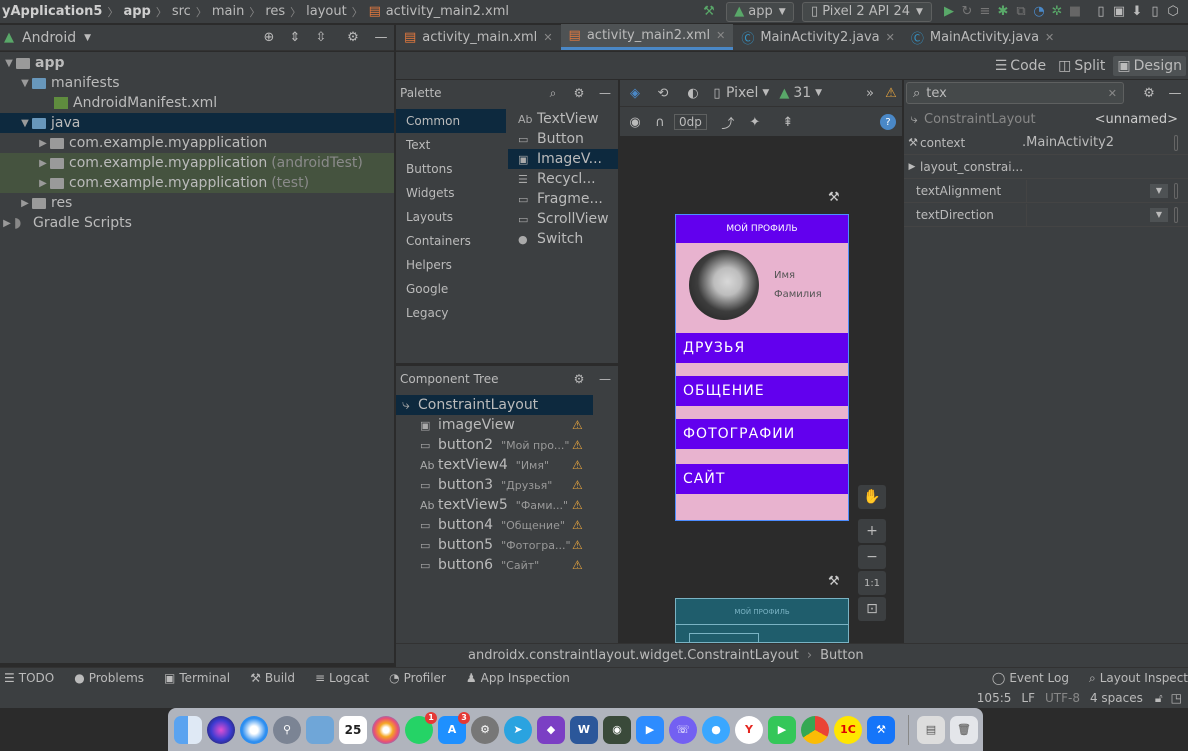 The height and width of the screenshot is (751, 1188). What do you see at coordinates (1062, 698) in the screenshot?
I see `file-encoding: UTF-8` at bounding box center [1062, 698].